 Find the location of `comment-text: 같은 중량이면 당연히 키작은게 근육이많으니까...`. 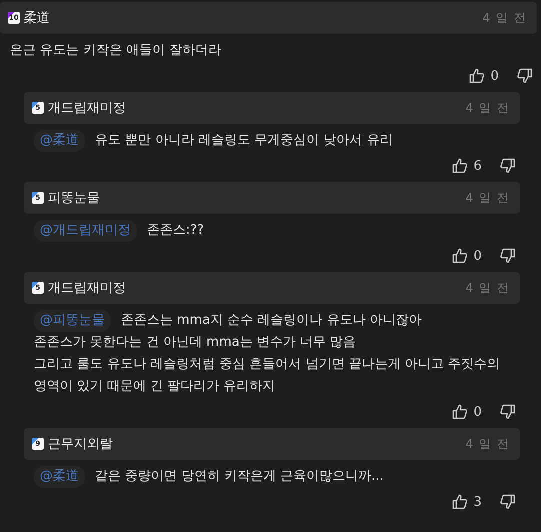

comment-text: 같은 중량이면 당연히 키작은게 근육이많으니까... is located at coordinates (239, 477).